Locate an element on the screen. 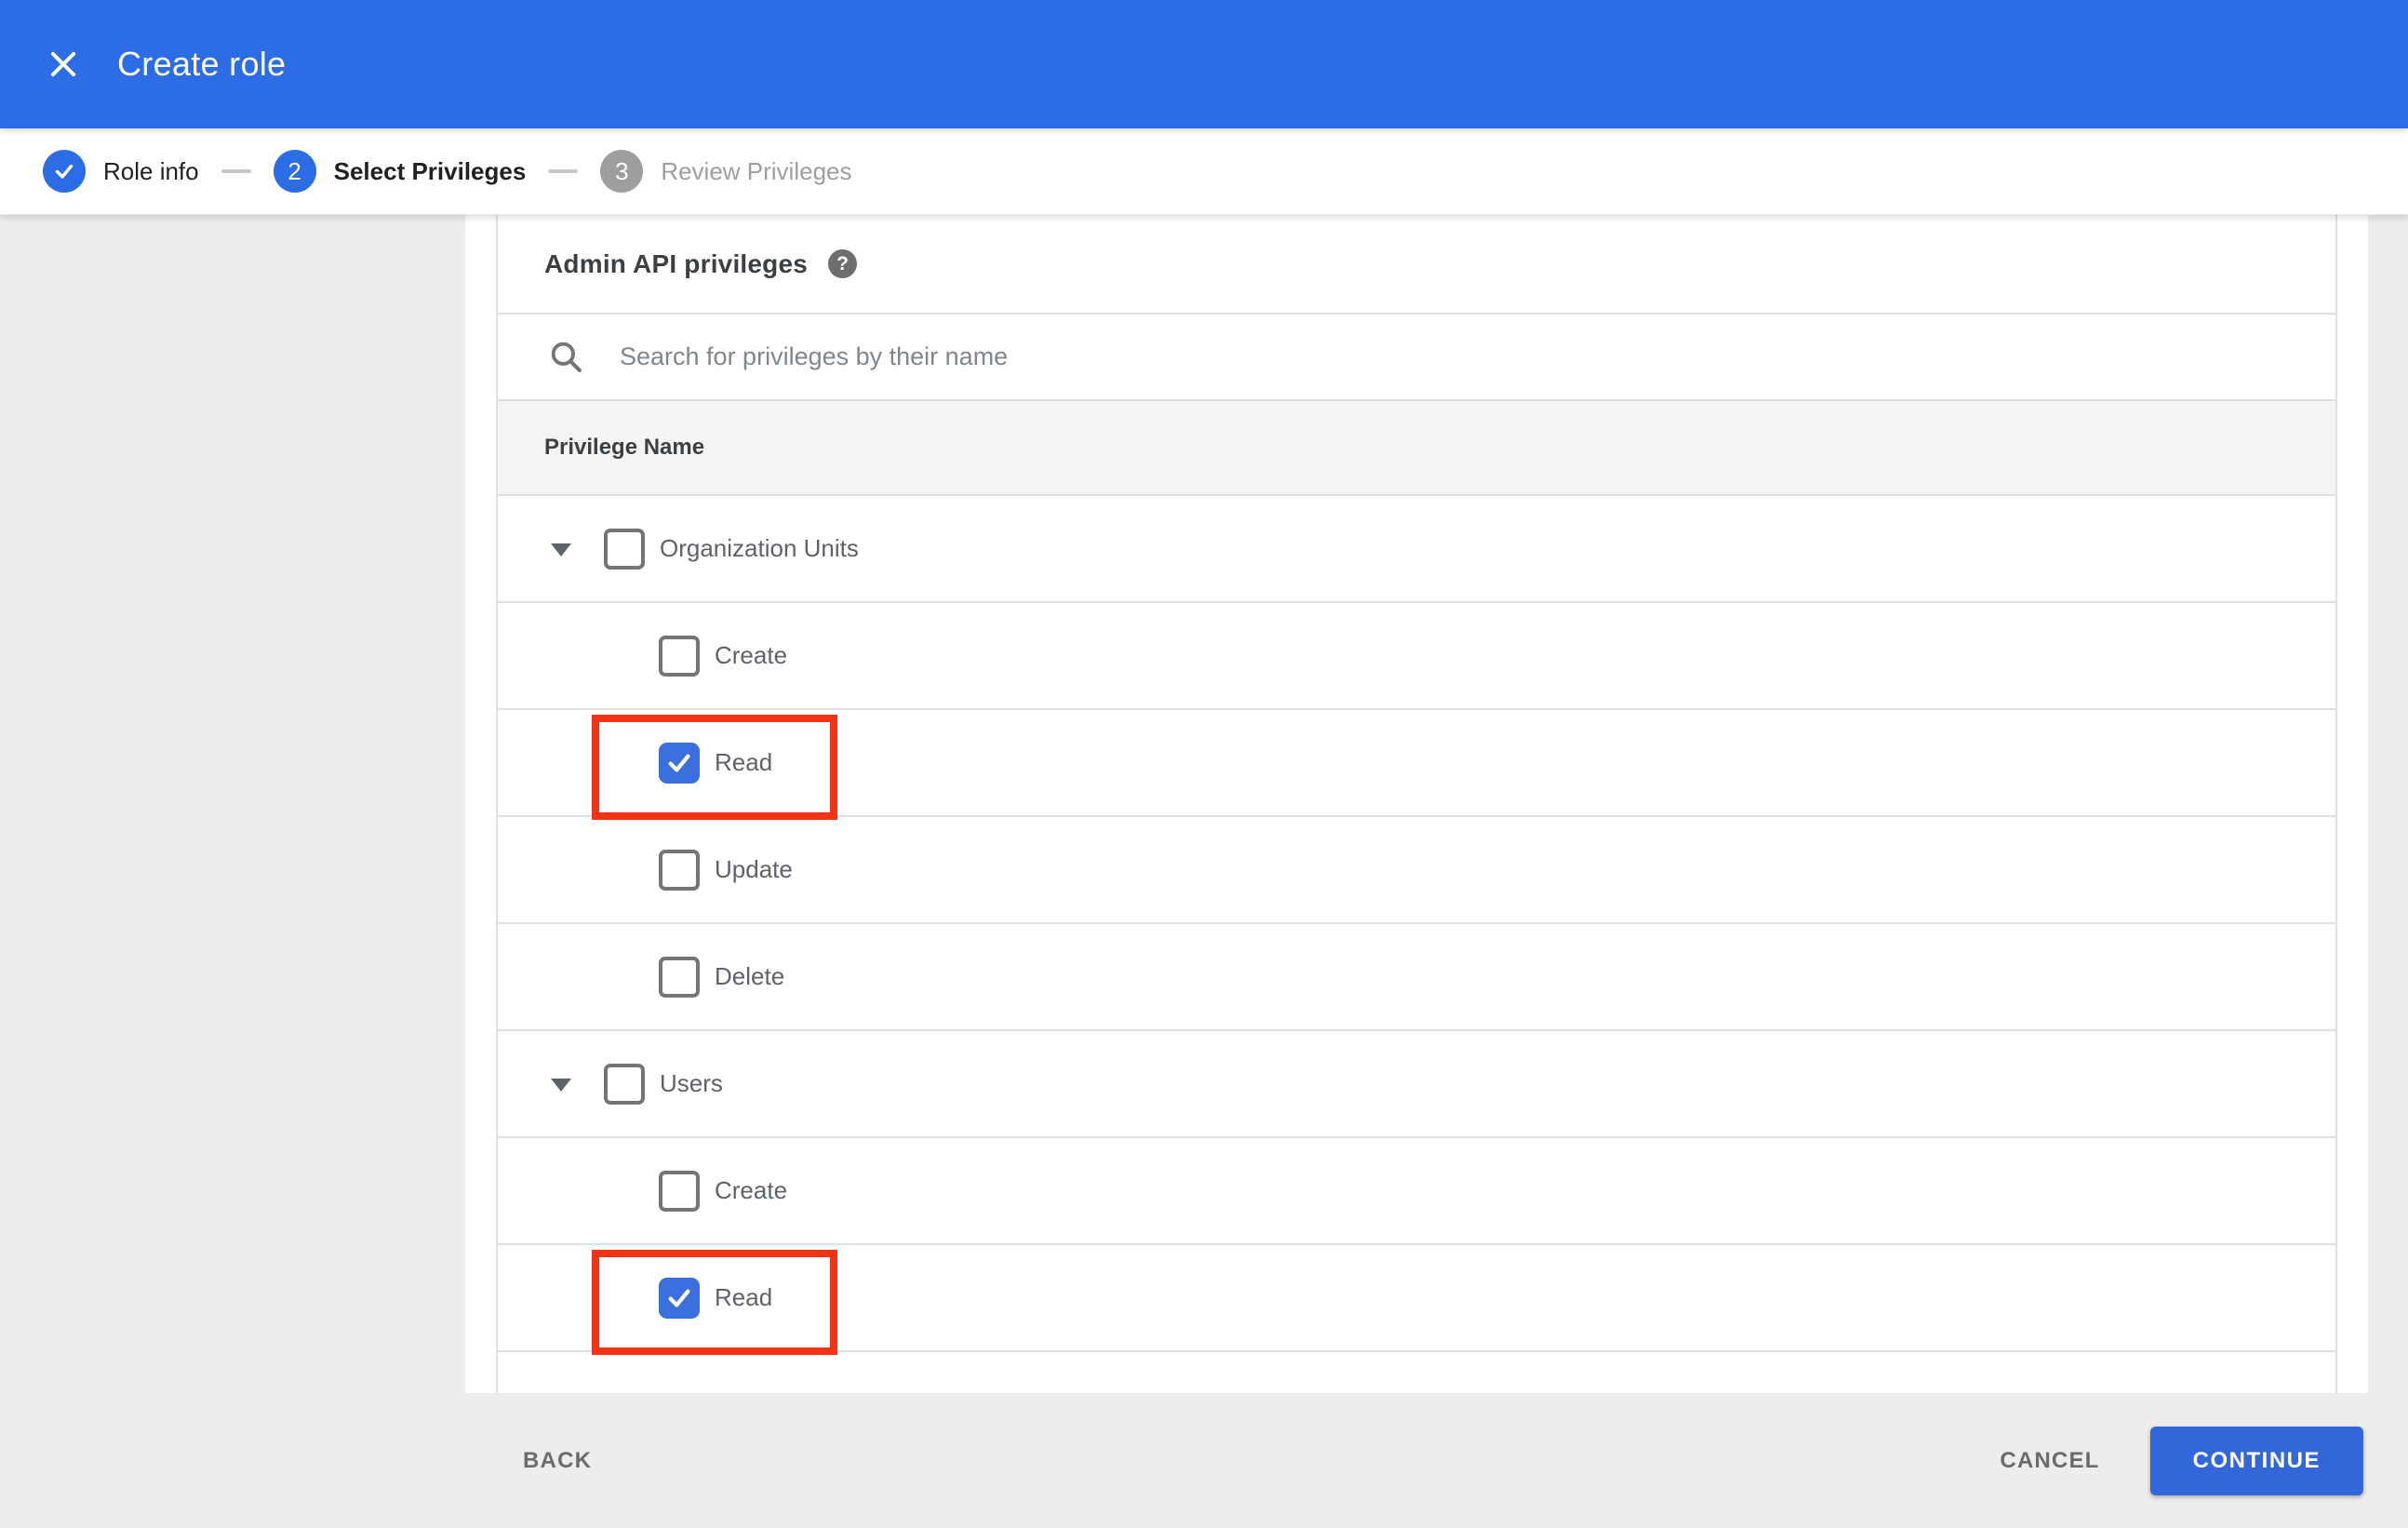 The image size is (2408, 1528). privilege-label: Delete is located at coordinates (750, 976).